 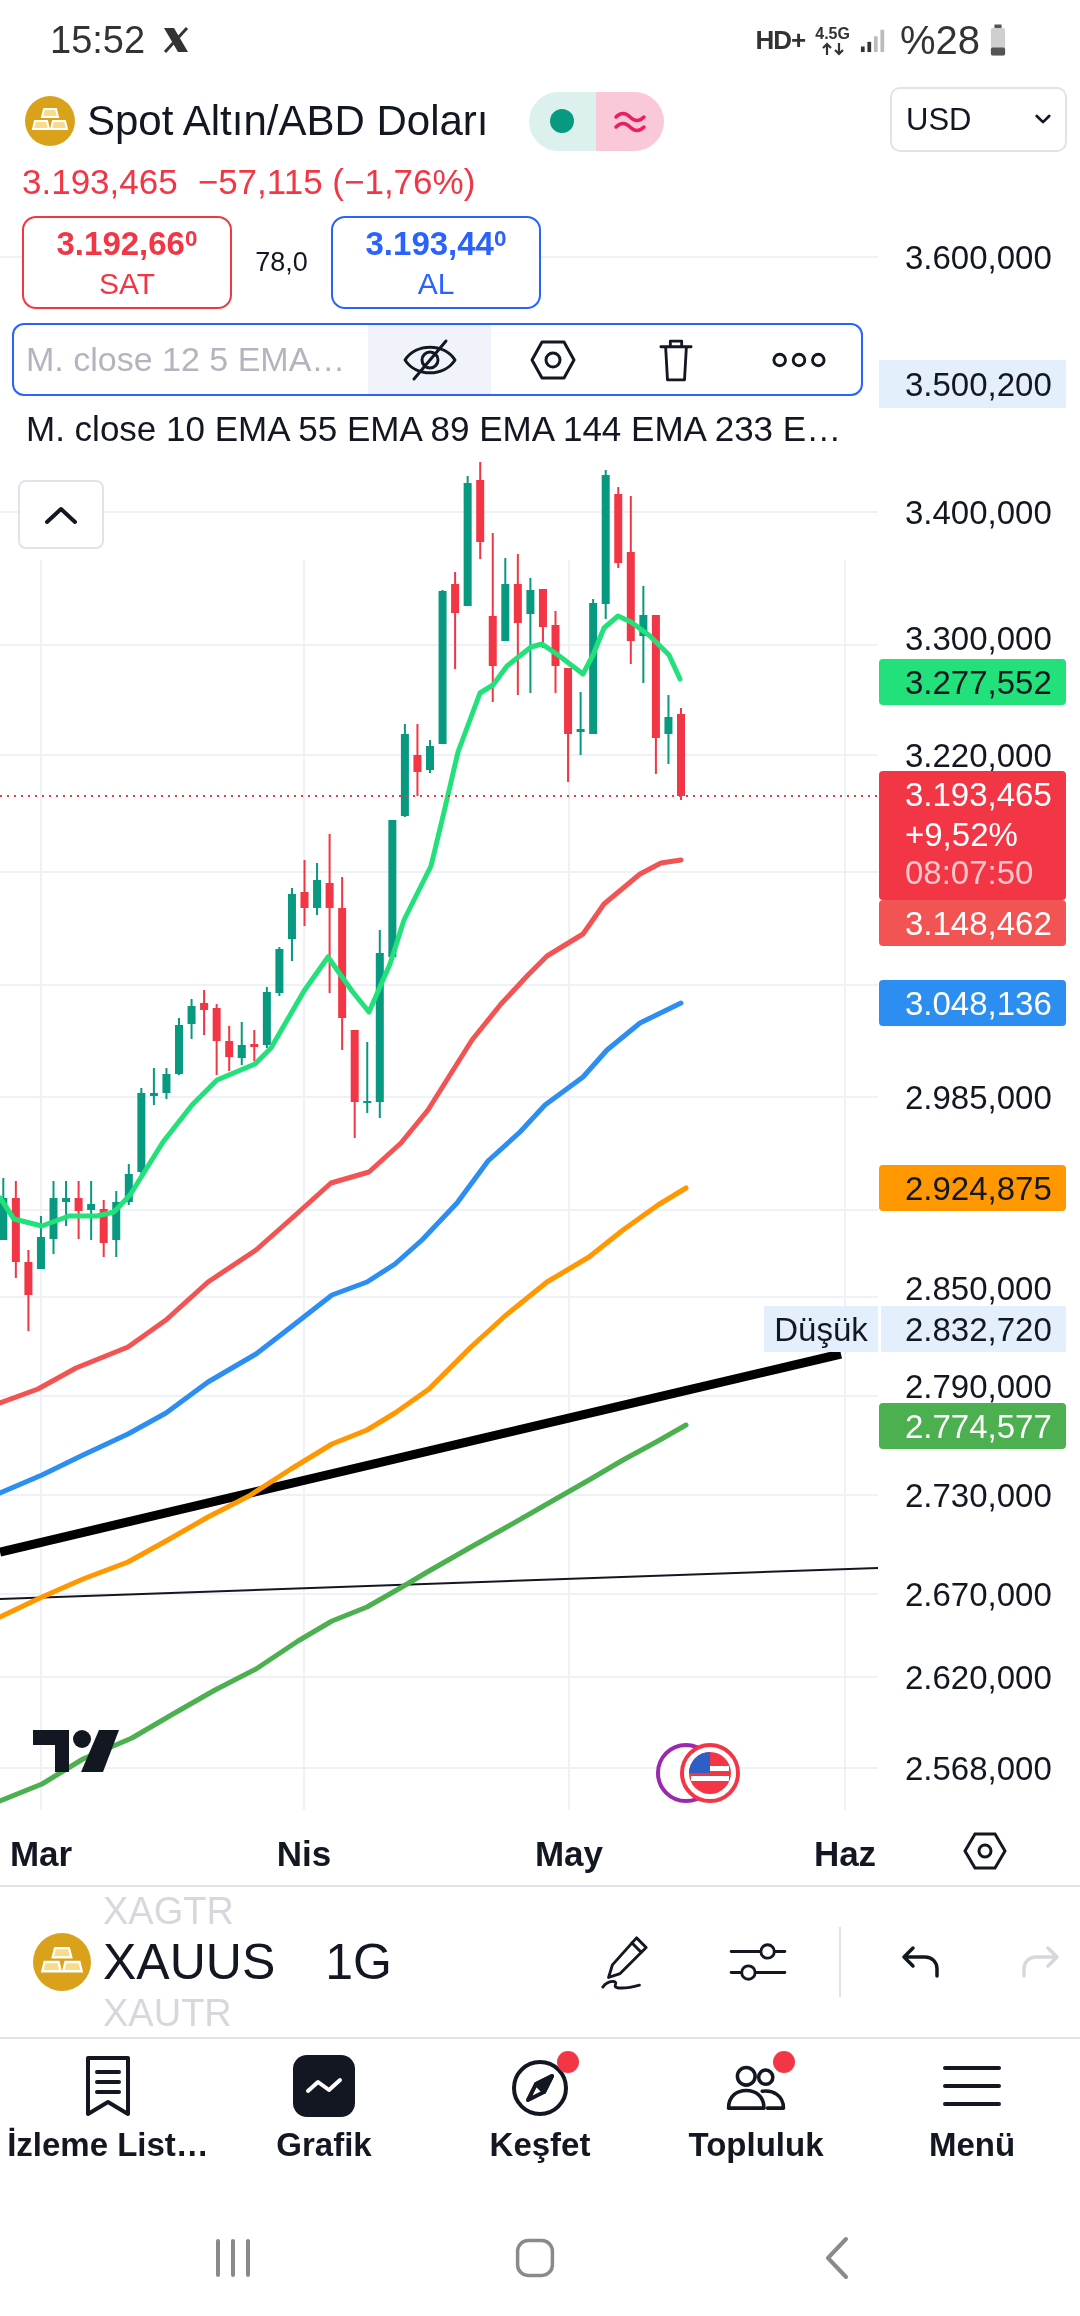 What do you see at coordinates (972, 682) in the screenshot?
I see `price-tag: 3.277,552` at bounding box center [972, 682].